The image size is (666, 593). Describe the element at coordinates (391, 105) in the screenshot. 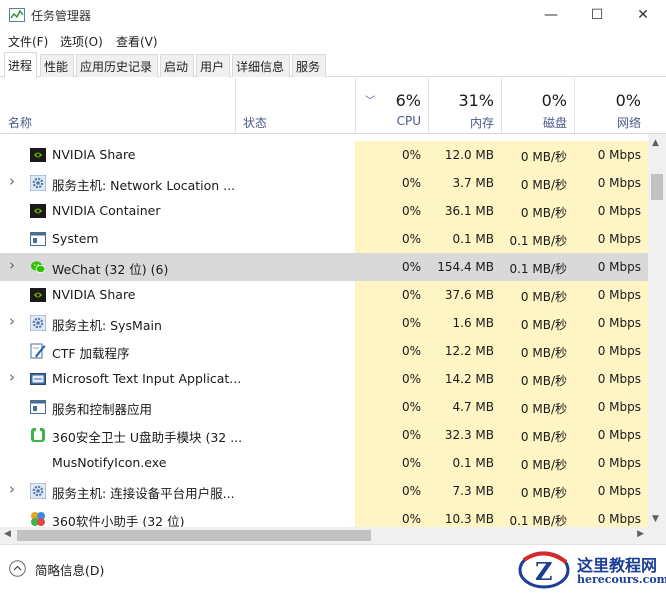

I see `cpu-column-header: ﹀ 6% CPU` at that location.